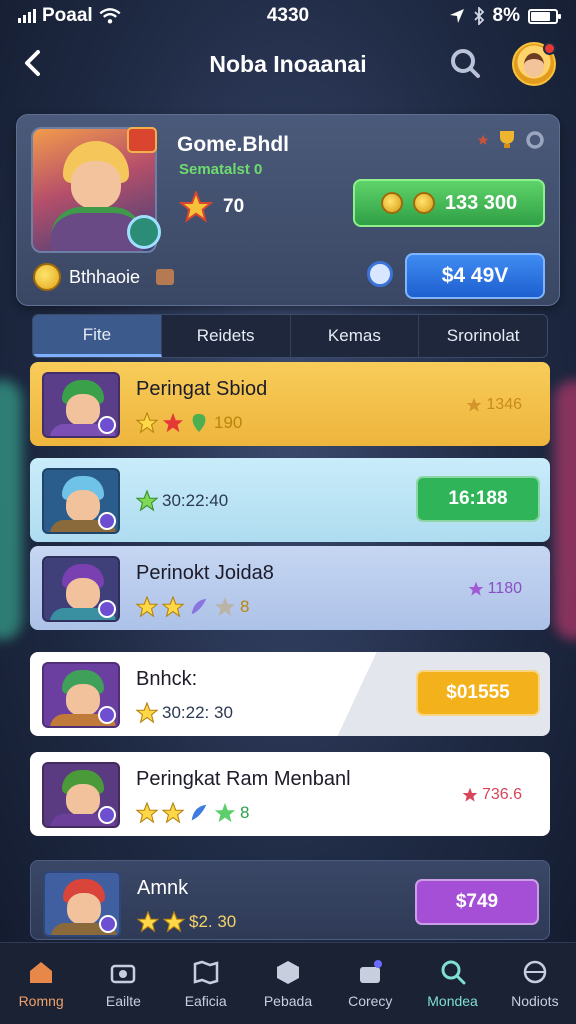 Image resolution: width=576 pixels, height=1024 pixels. What do you see at coordinates (167, 679) in the screenshot?
I see `list-item-title: Bnhck:` at bounding box center [167, 679].